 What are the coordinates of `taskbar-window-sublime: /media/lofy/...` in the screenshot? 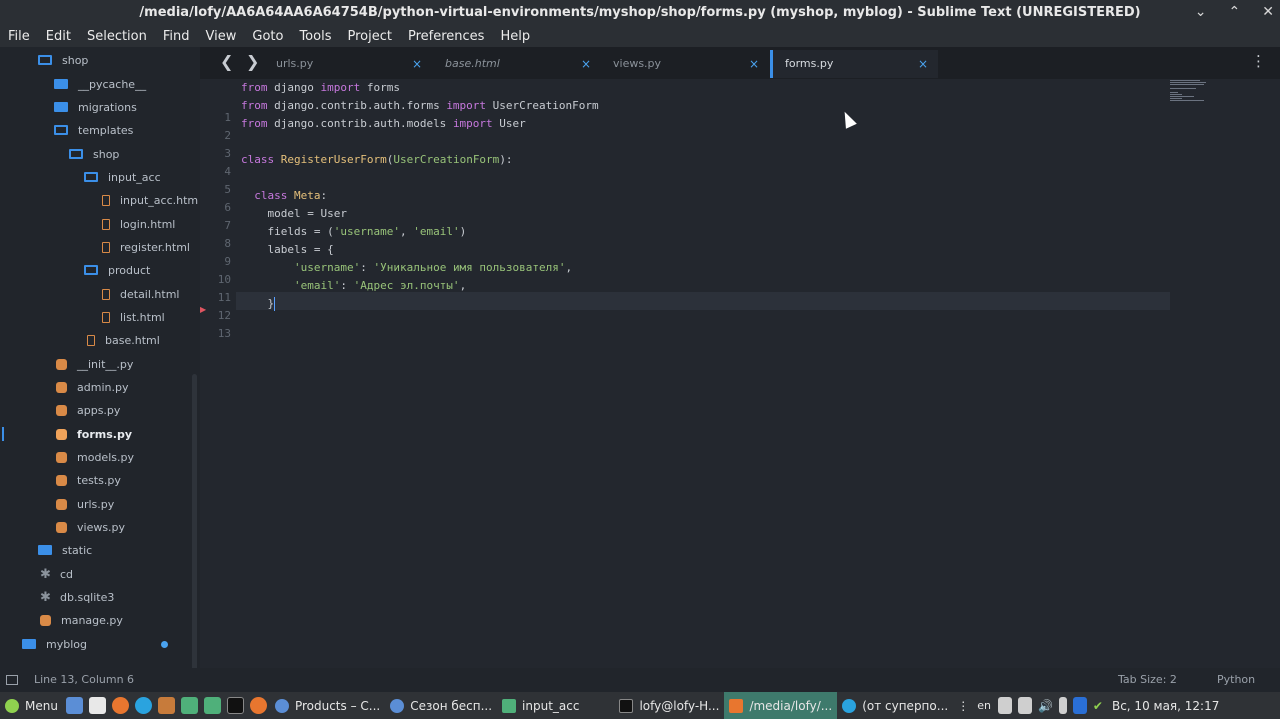 It's located at (781, 705).